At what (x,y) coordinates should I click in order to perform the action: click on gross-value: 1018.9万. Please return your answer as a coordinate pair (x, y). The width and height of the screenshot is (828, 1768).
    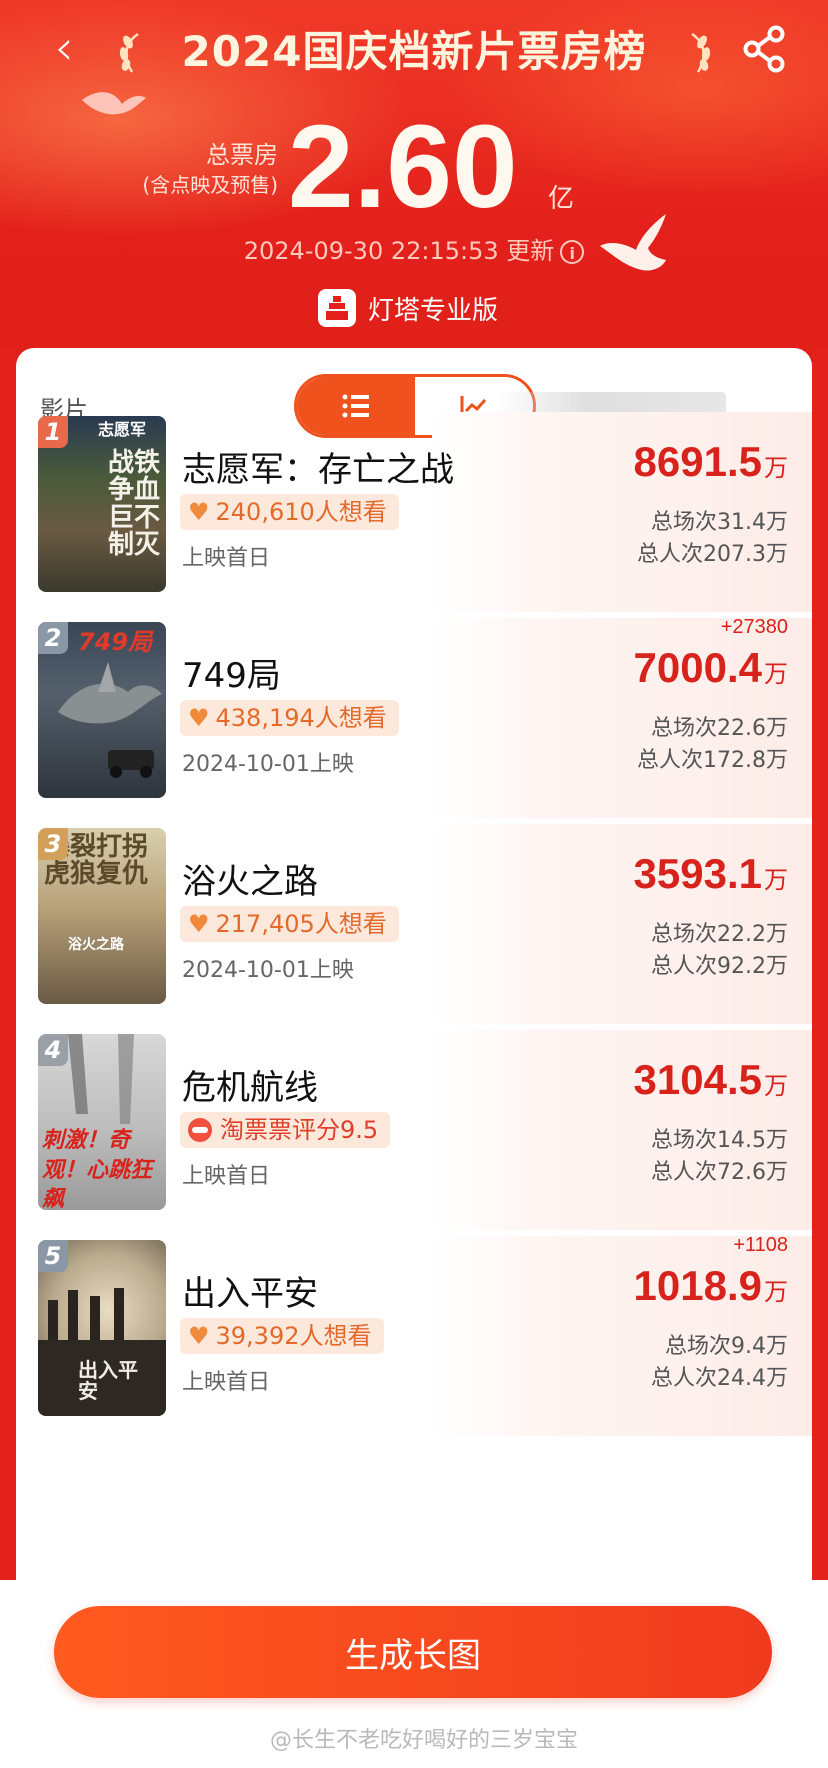
    Looking at the image, I should click on (710, 1285).